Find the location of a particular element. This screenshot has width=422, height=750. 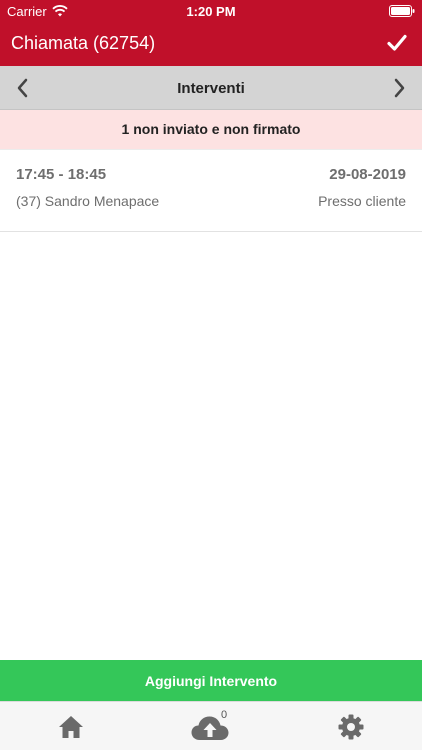

sync-count-badge: 0 is located at coordinates (224, 715).